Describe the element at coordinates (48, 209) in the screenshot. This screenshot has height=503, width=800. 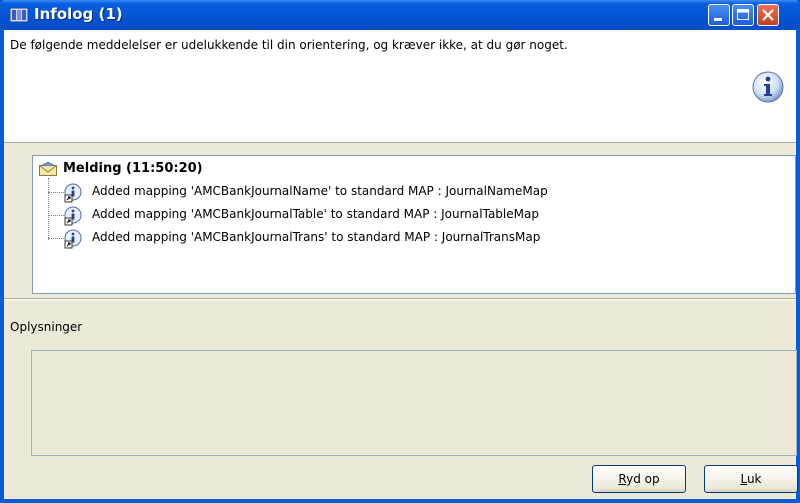
I see `tree-connector` at that location.